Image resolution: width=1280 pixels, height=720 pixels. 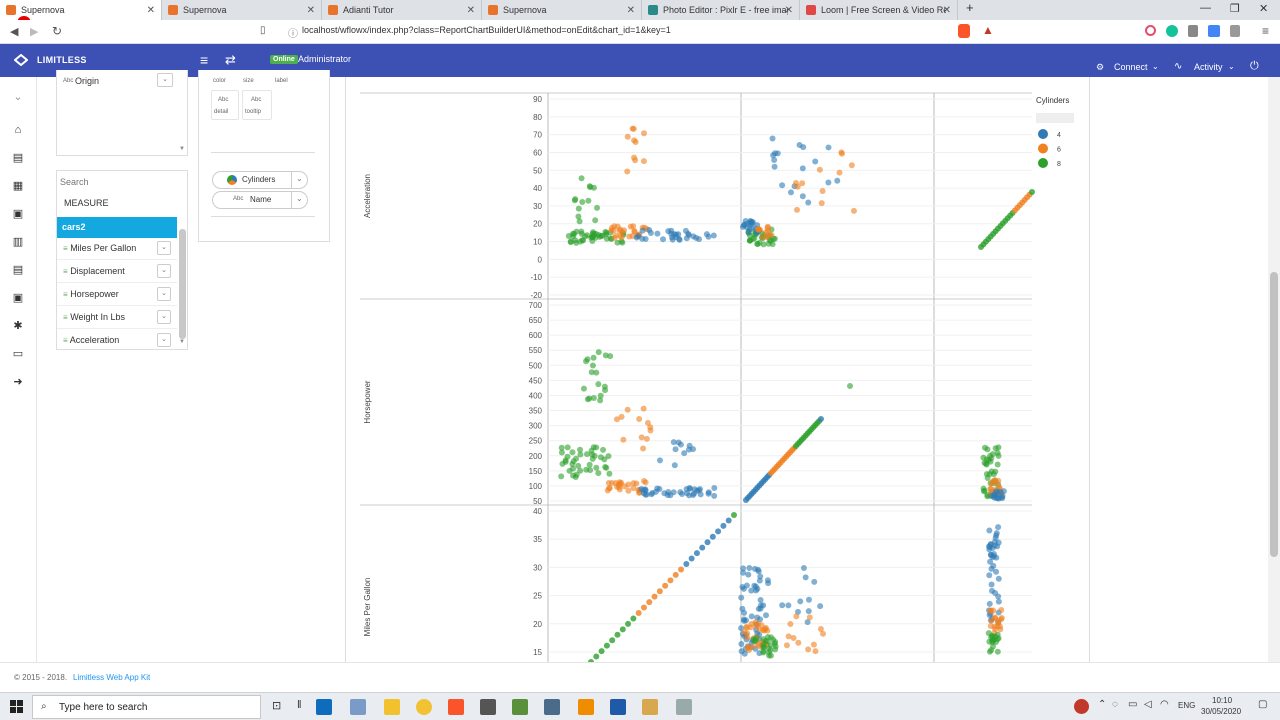 I want to click on power-icon: ⏻, so click(x=1254, y=66).